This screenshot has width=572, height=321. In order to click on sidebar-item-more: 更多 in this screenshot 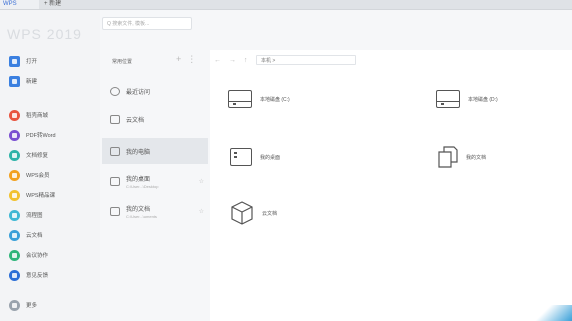, I will do `click(23, 305)`.